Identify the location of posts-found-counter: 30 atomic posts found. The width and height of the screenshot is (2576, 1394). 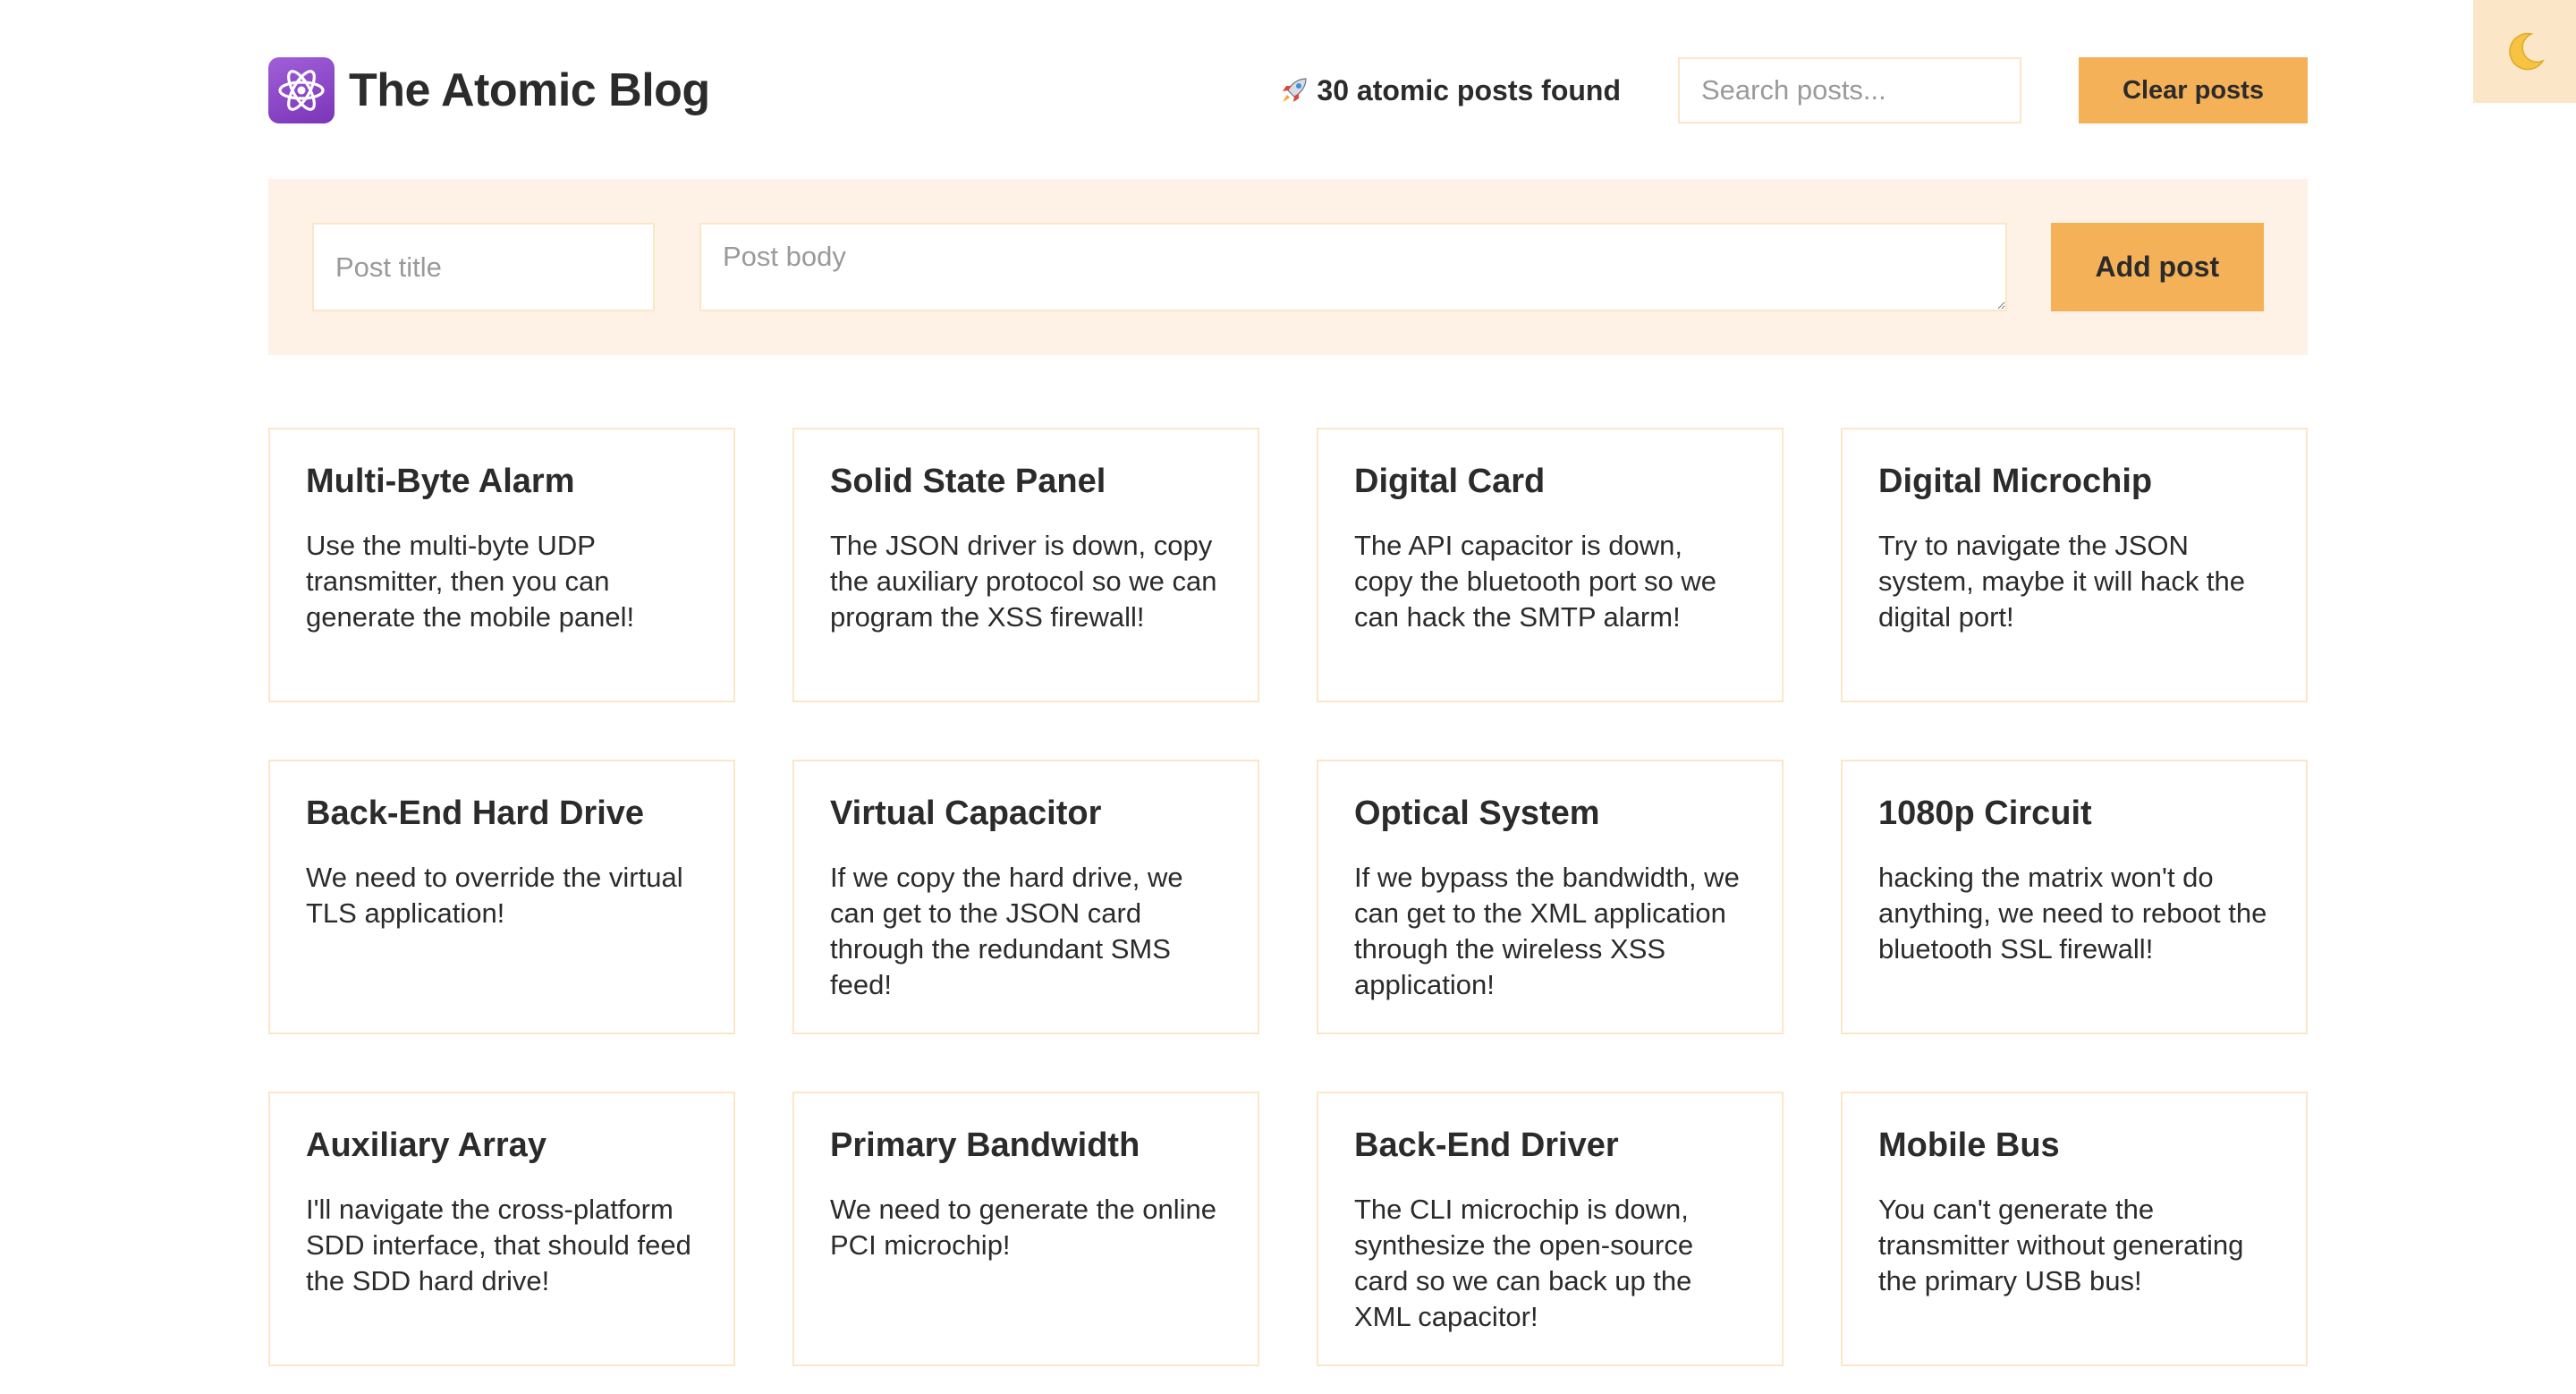
(1450, 91).